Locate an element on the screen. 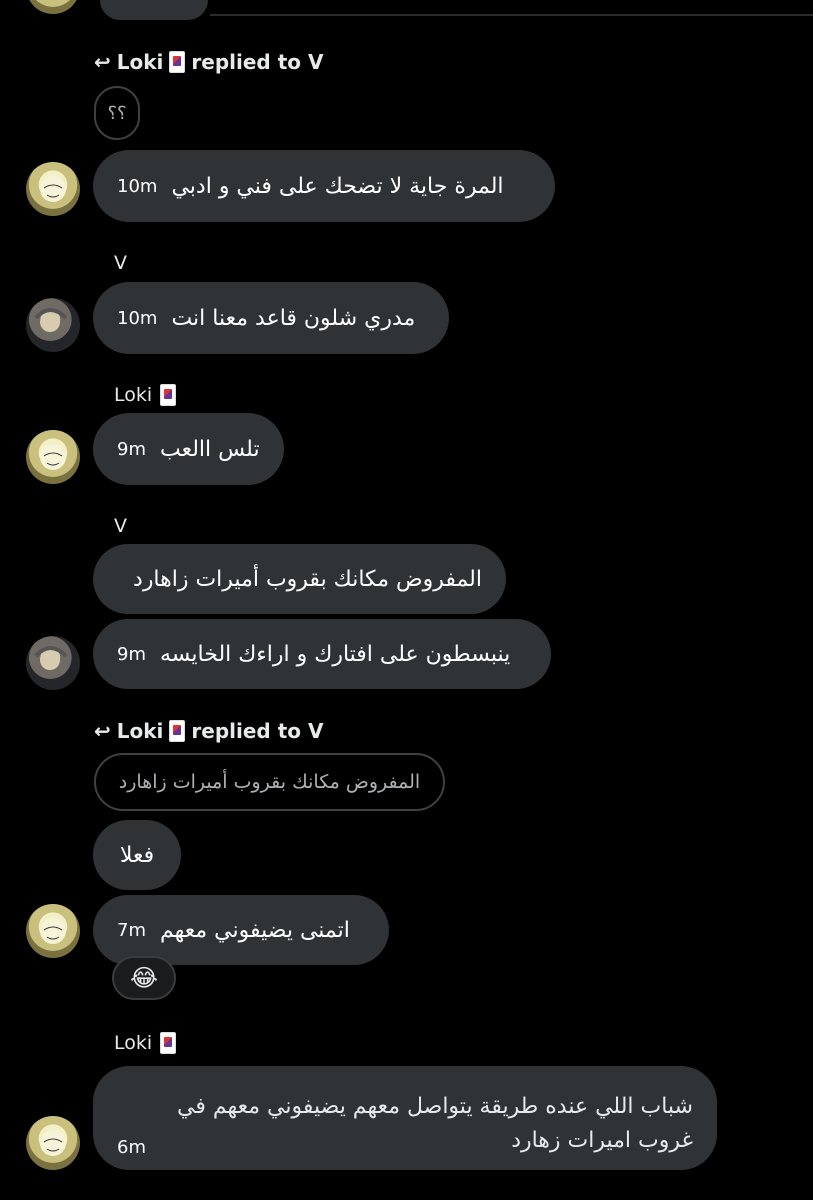 Image resolution: width=813 pixels, height=1200 pixels. message-bubble: فعلا is located at coordinates (137, 855).